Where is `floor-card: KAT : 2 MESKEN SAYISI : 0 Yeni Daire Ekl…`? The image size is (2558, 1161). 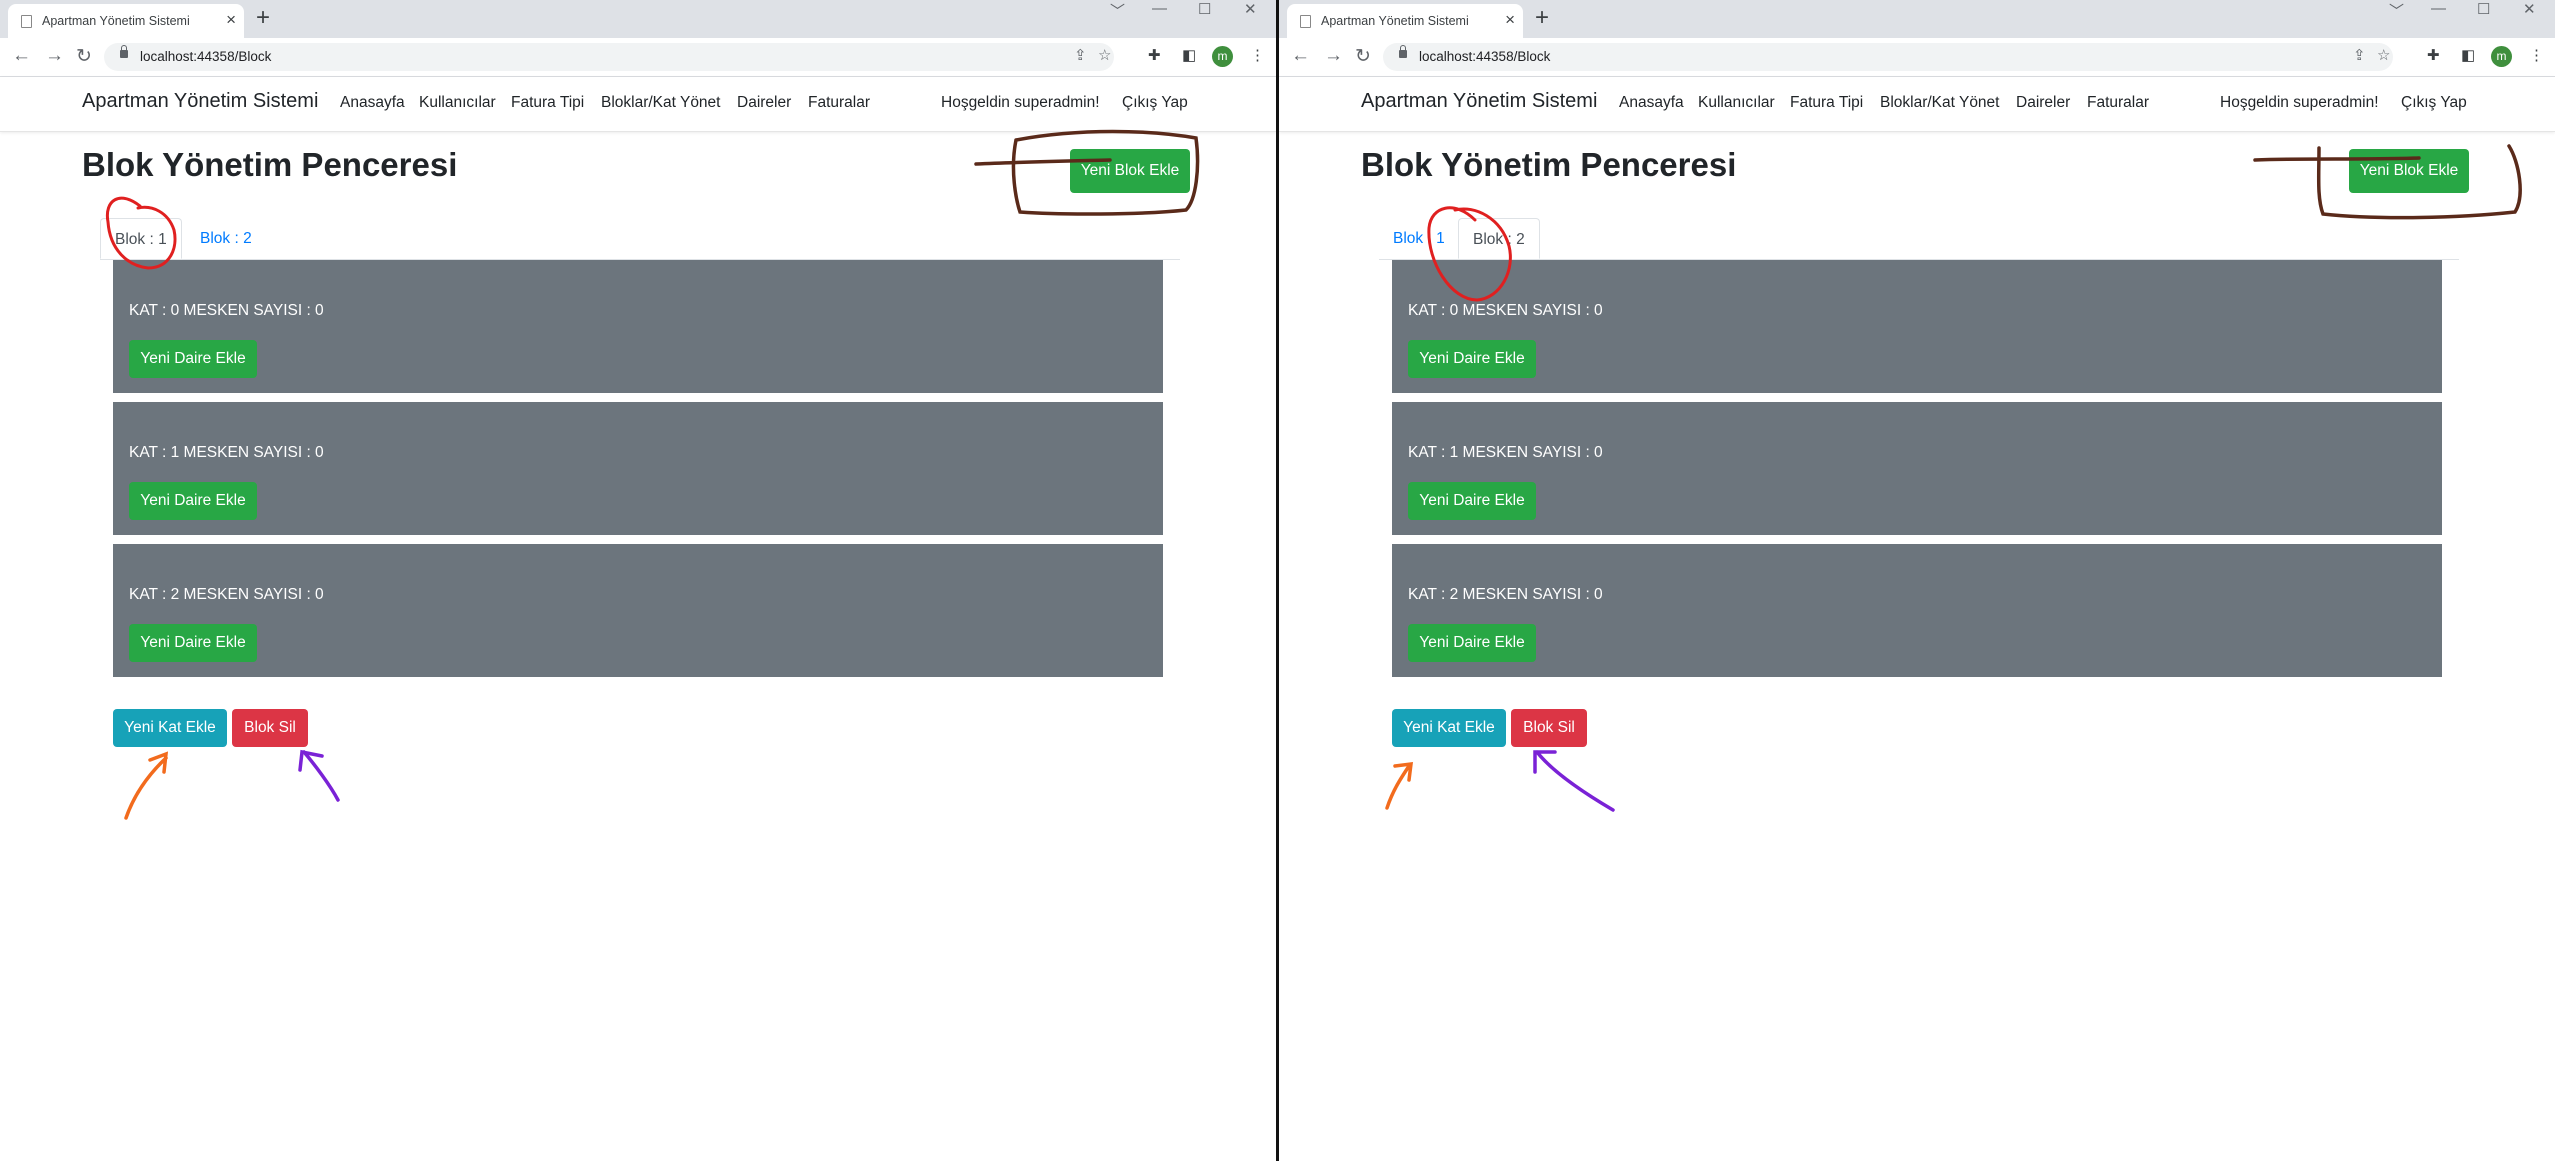
floor-card: KAT : 2 MESKEN SAYISI : 0 Yeni Daire Ekl… is located at coordinates (1917, 610).